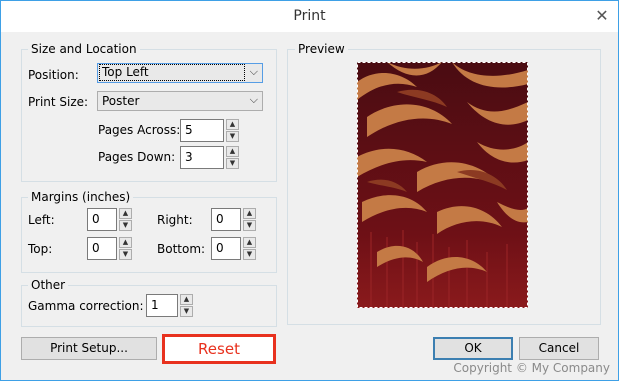 This screenshot has height=381, width=619. What do you see at coordinates (40, 249) in the screenshot?
I see `top-margin-label: Top:` at bounding box center [40, 249].